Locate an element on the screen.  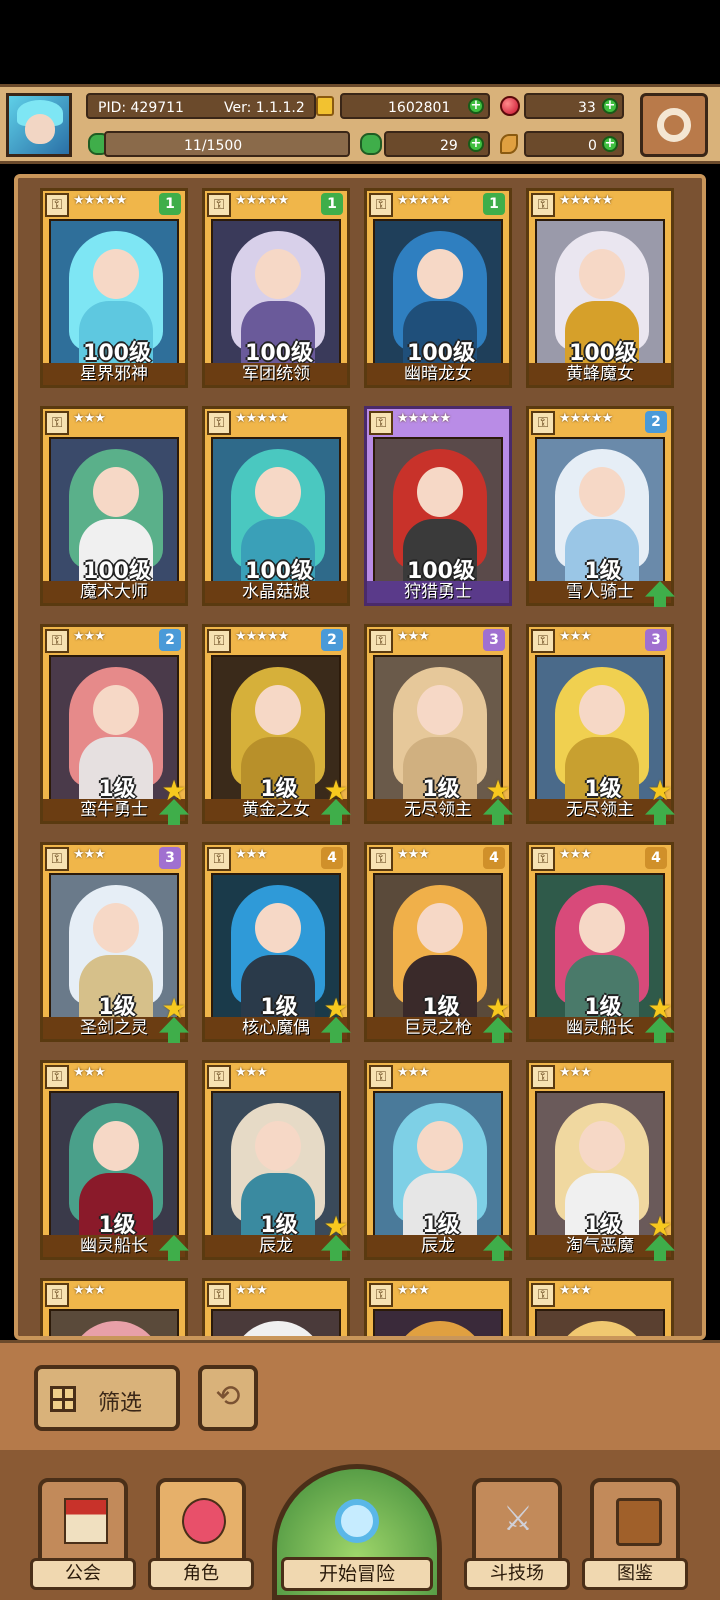
refresh-button: ⟲ is located at coordinates (228, 1398).